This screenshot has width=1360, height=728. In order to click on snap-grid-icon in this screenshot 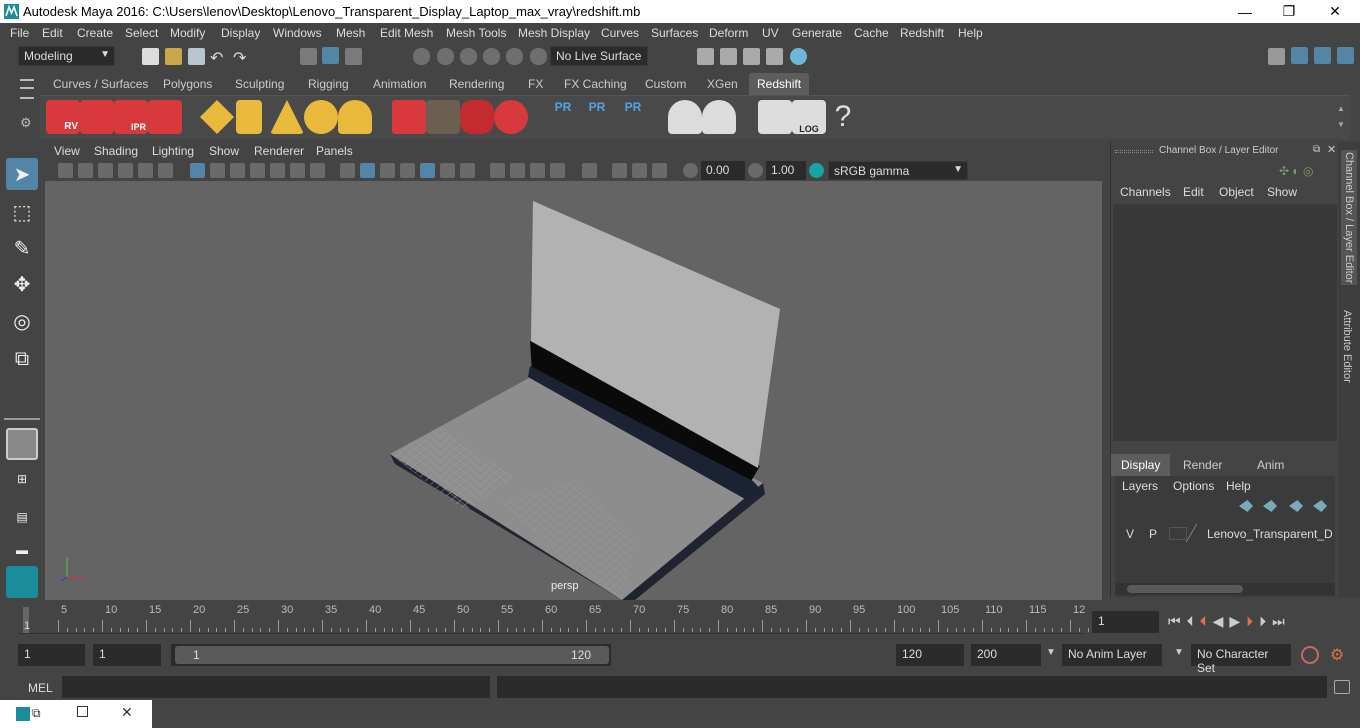, I will do `click(421, 56)`.